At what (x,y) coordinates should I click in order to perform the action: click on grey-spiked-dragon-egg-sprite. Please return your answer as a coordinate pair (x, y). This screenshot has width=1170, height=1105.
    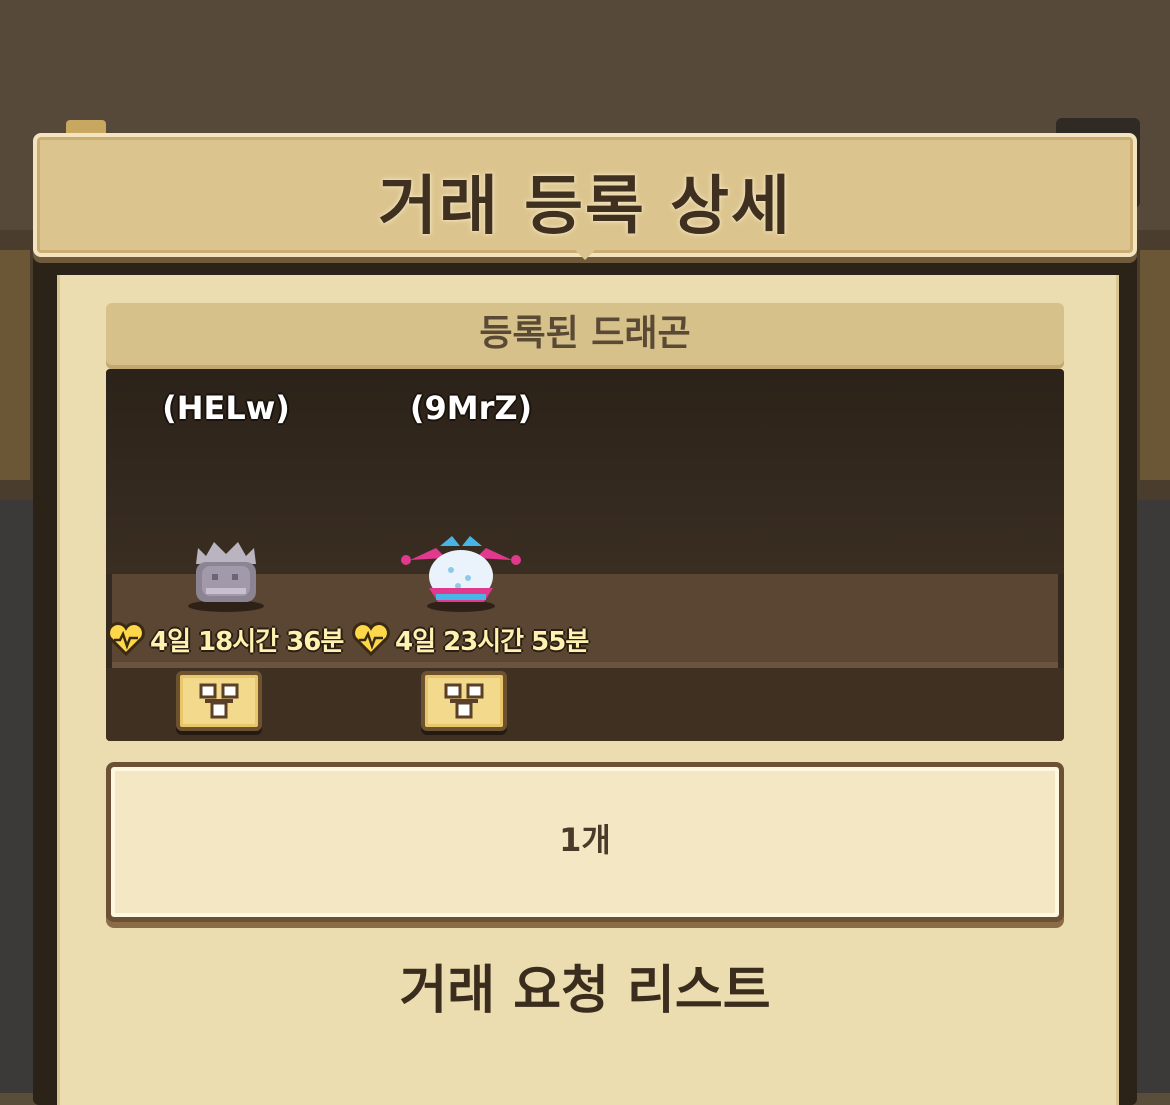
    Looking at the image, I should click on (226, 577).